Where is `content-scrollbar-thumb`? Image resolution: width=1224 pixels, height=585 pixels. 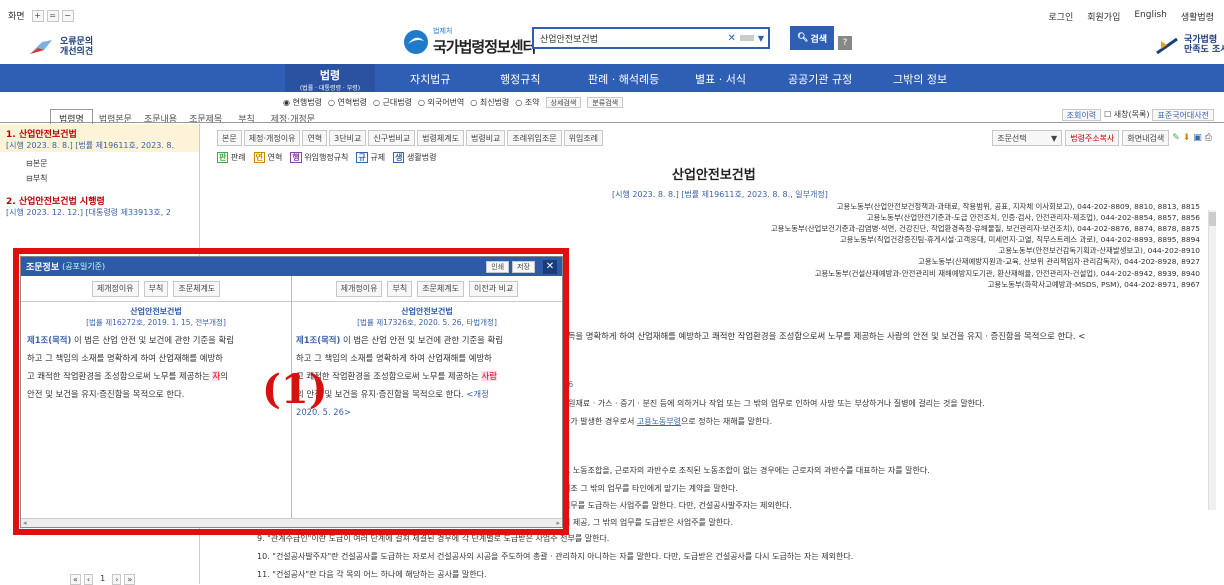 content-scrollbar-thumb is located at coordinates (1212, 219).